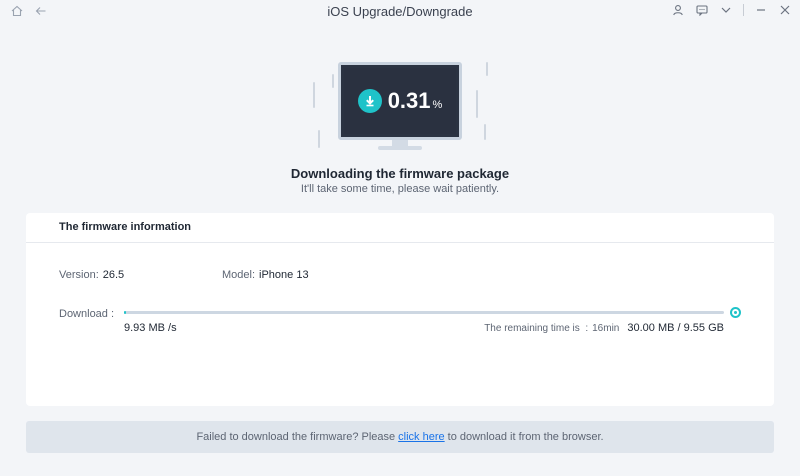  I want to click on download-speed: 9.93 MB /s, so click(150, 328).